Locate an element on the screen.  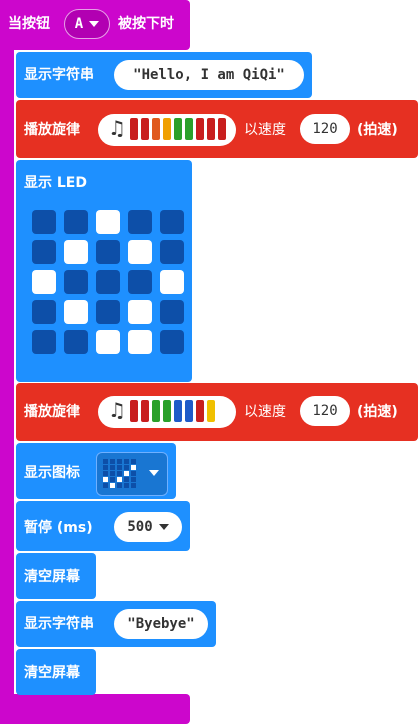
play-melody-label-2: 播放旋律 is located at coordinates (52, 412).